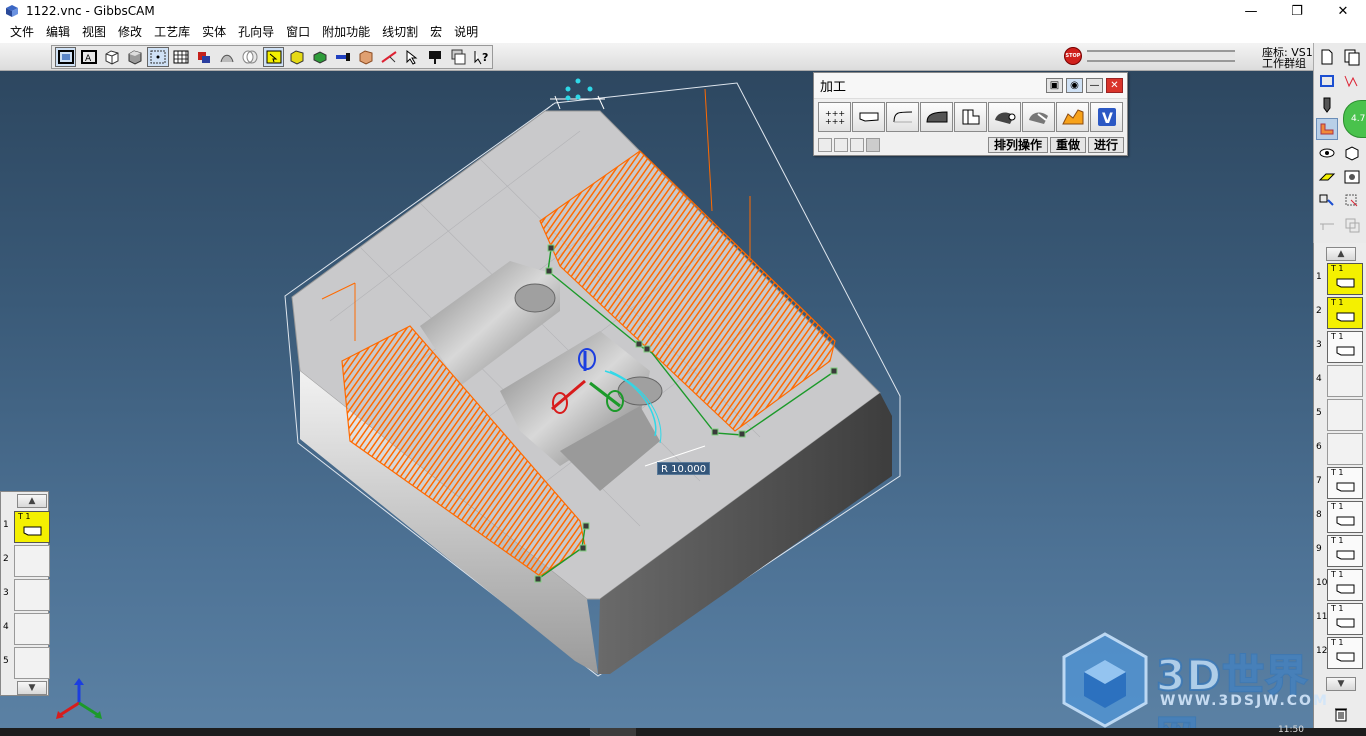 The width and height of the screenshot is (1366, 736). What do you see at coordinates (250, 57) in the screenshot?
I see `ellipse-button` at bounding box center [250, 57].